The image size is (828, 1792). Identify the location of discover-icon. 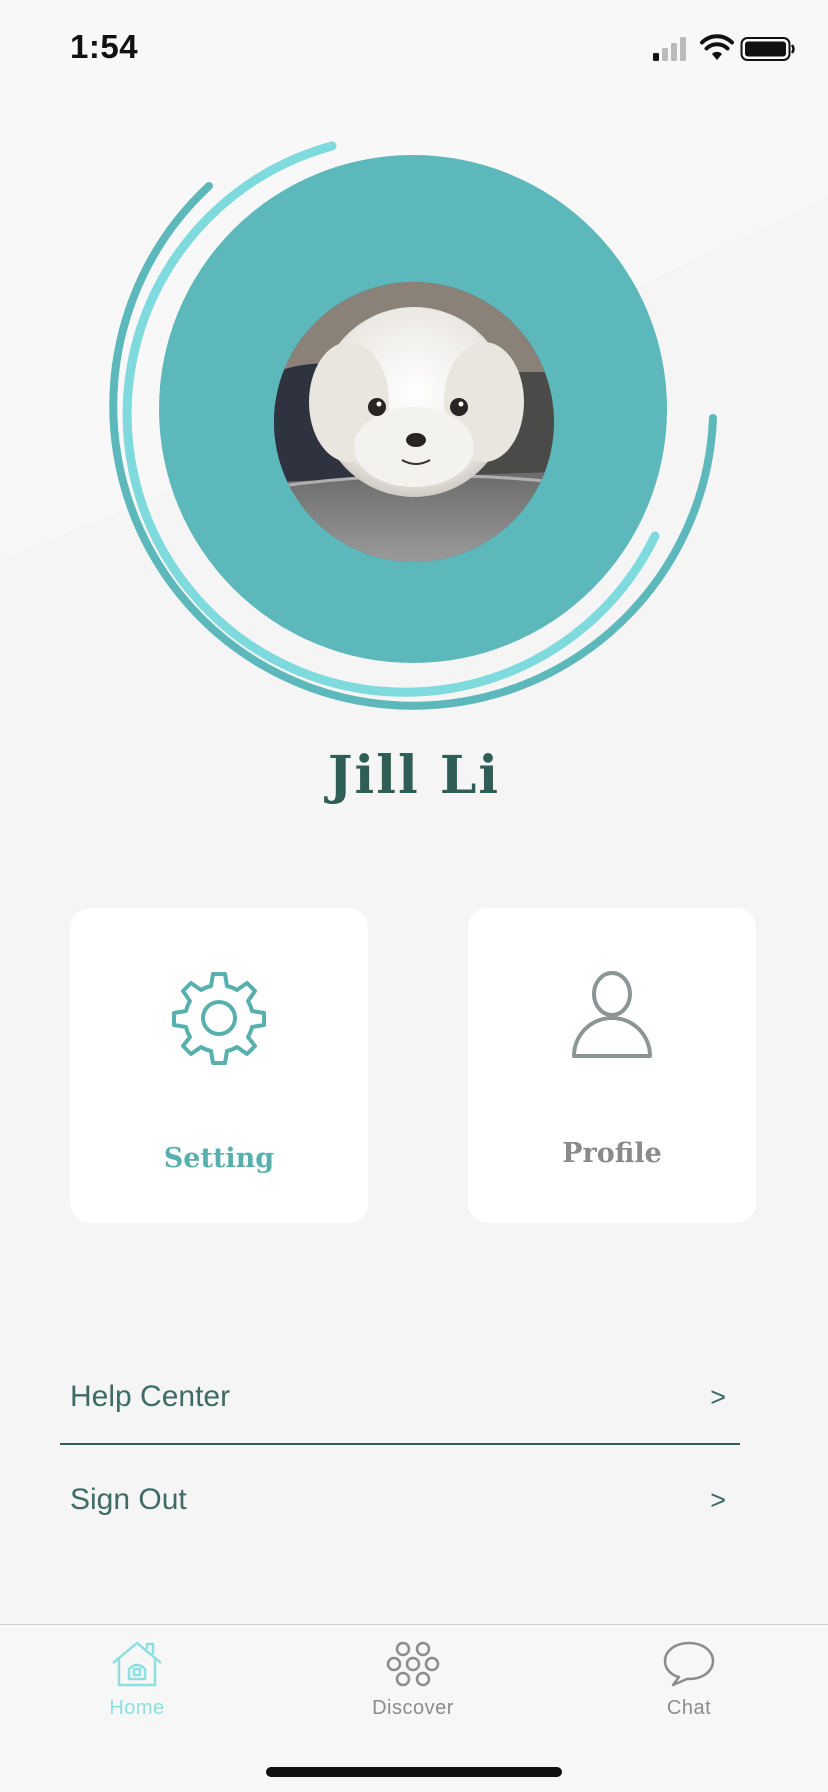
(413, 1664).